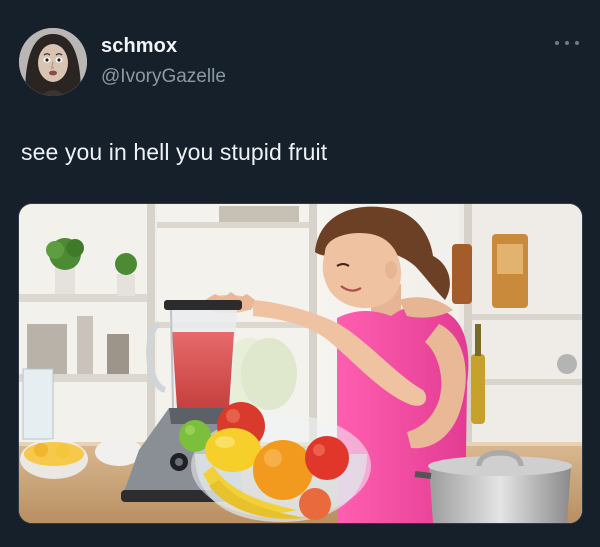 Image resolution: width=600 pixels, height=547 pixels. I want to click on more-options-icon, so click(567, 43).